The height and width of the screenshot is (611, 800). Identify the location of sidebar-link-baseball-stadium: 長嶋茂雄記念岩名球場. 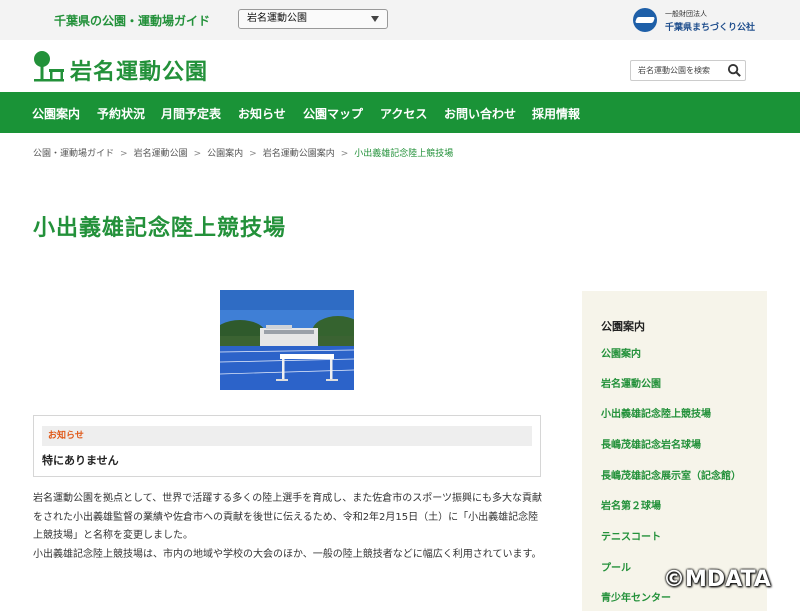
(651, 443).